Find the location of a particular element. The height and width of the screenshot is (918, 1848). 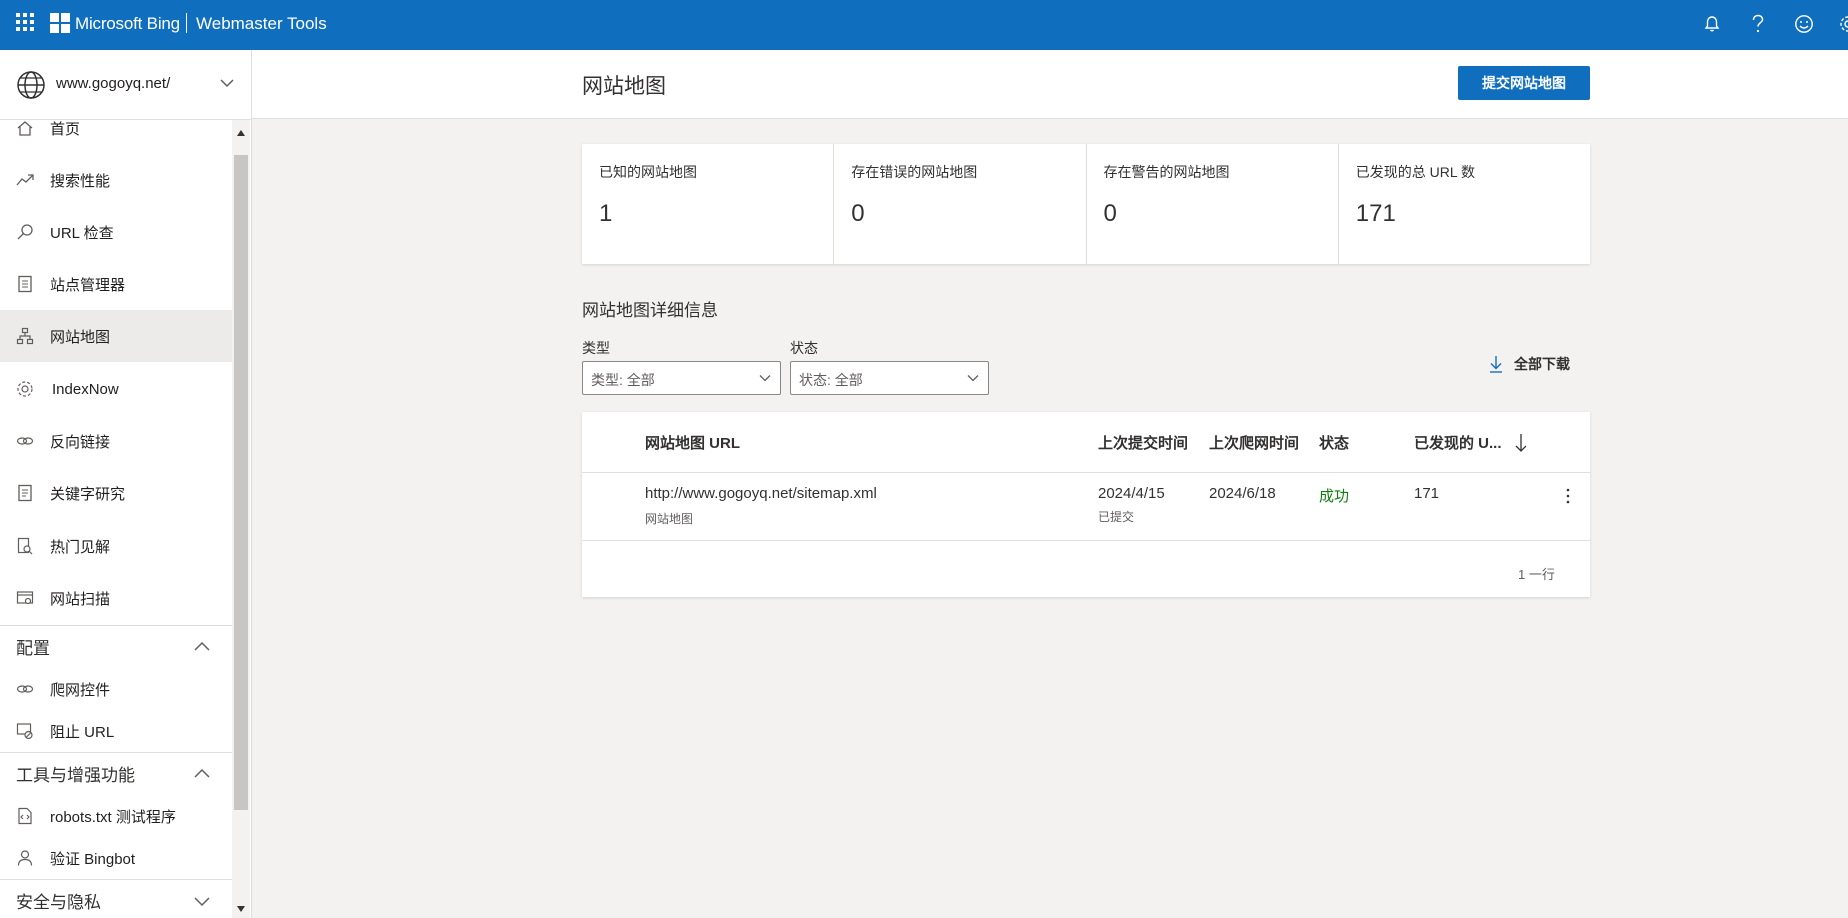

site-explorer-icon is located at coordinates (25, 284).